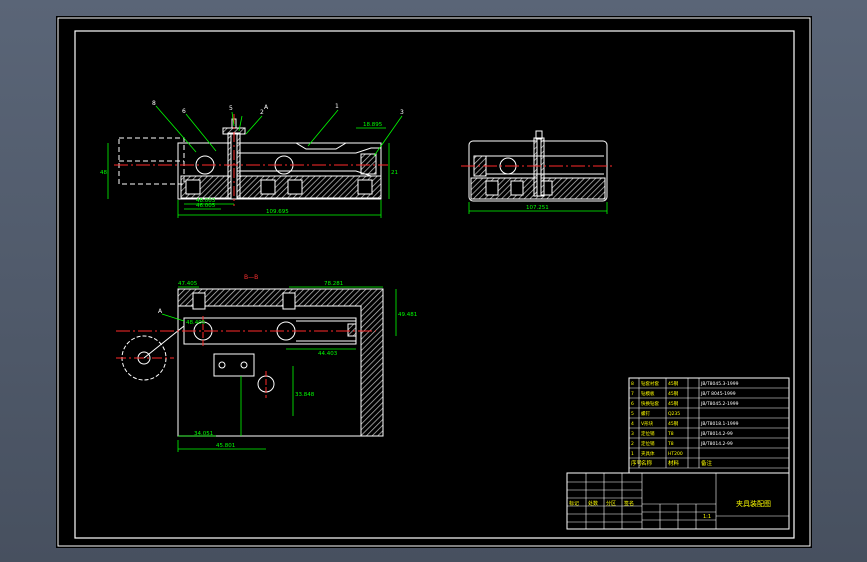 The width and height of the screenshot is (867, 562). Describe the element at coordinates (645, 413) in the screenshot. I see `bom-cell-name: 螺钉` at that location.